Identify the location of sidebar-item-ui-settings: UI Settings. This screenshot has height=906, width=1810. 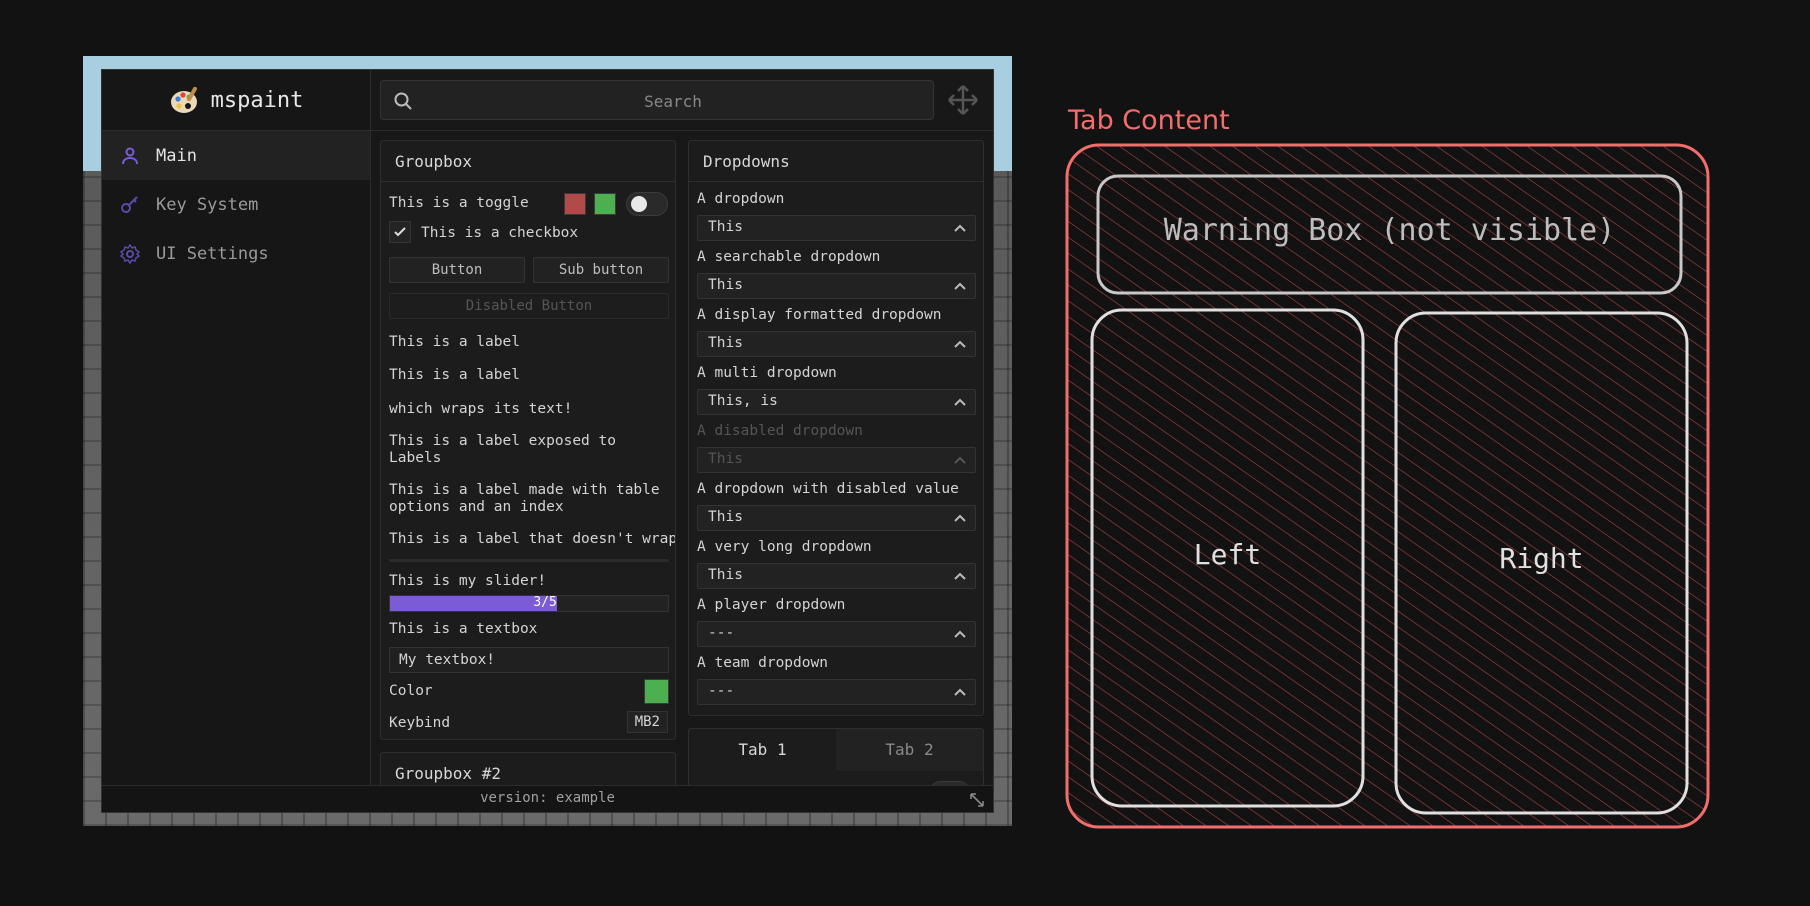
(236, 253).